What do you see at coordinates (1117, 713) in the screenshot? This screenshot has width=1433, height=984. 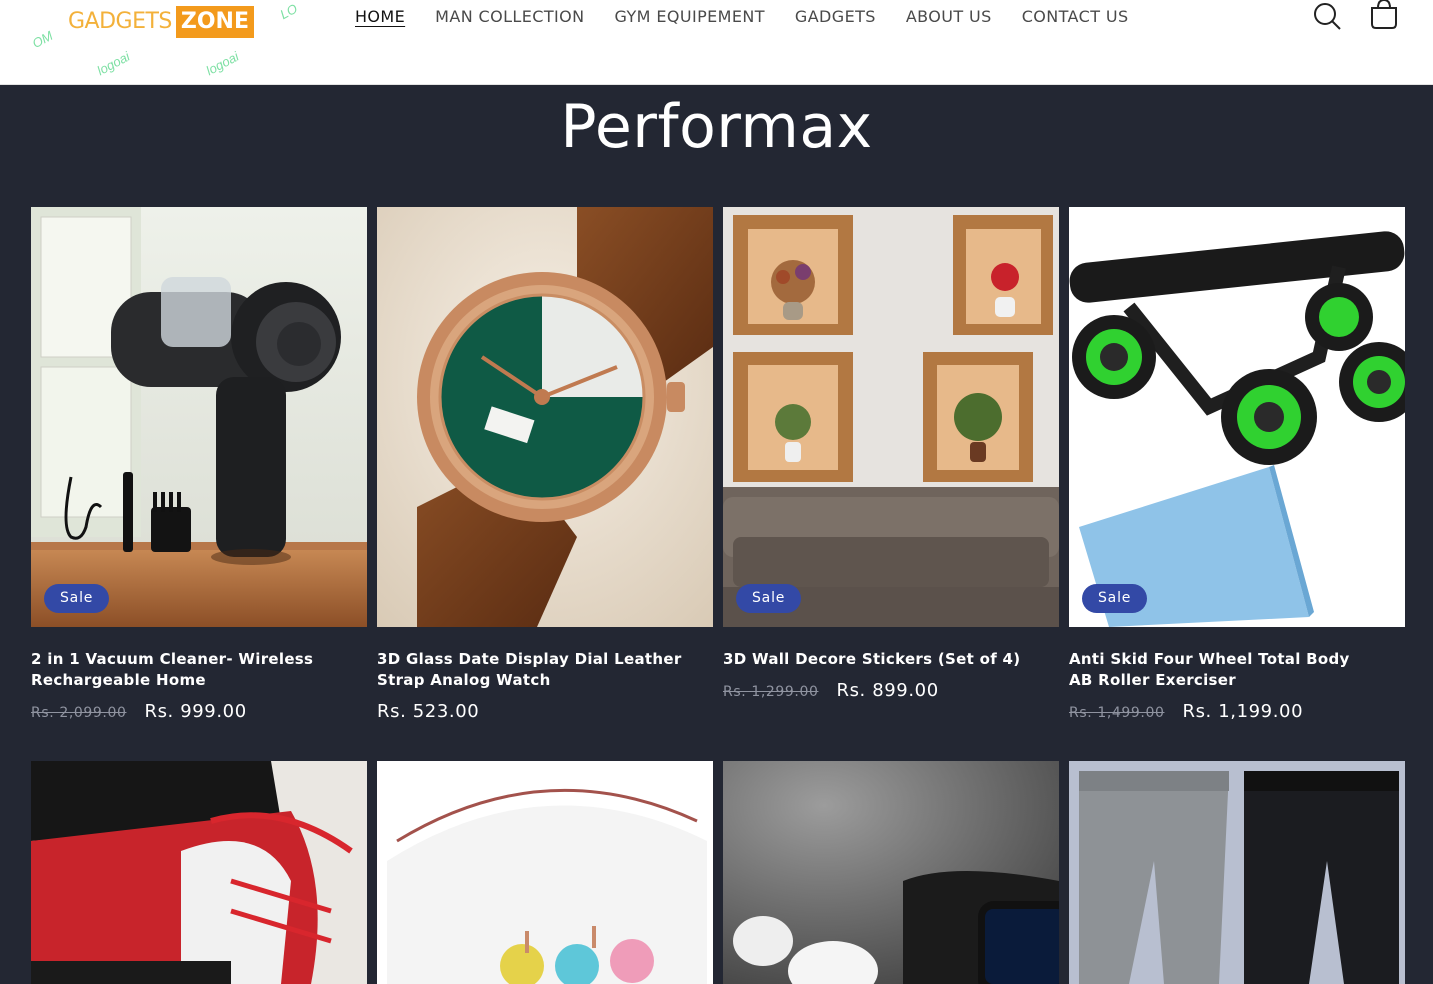 I see `regular-price: Rs. 1,499.00` at bounding box center [1117, 713].